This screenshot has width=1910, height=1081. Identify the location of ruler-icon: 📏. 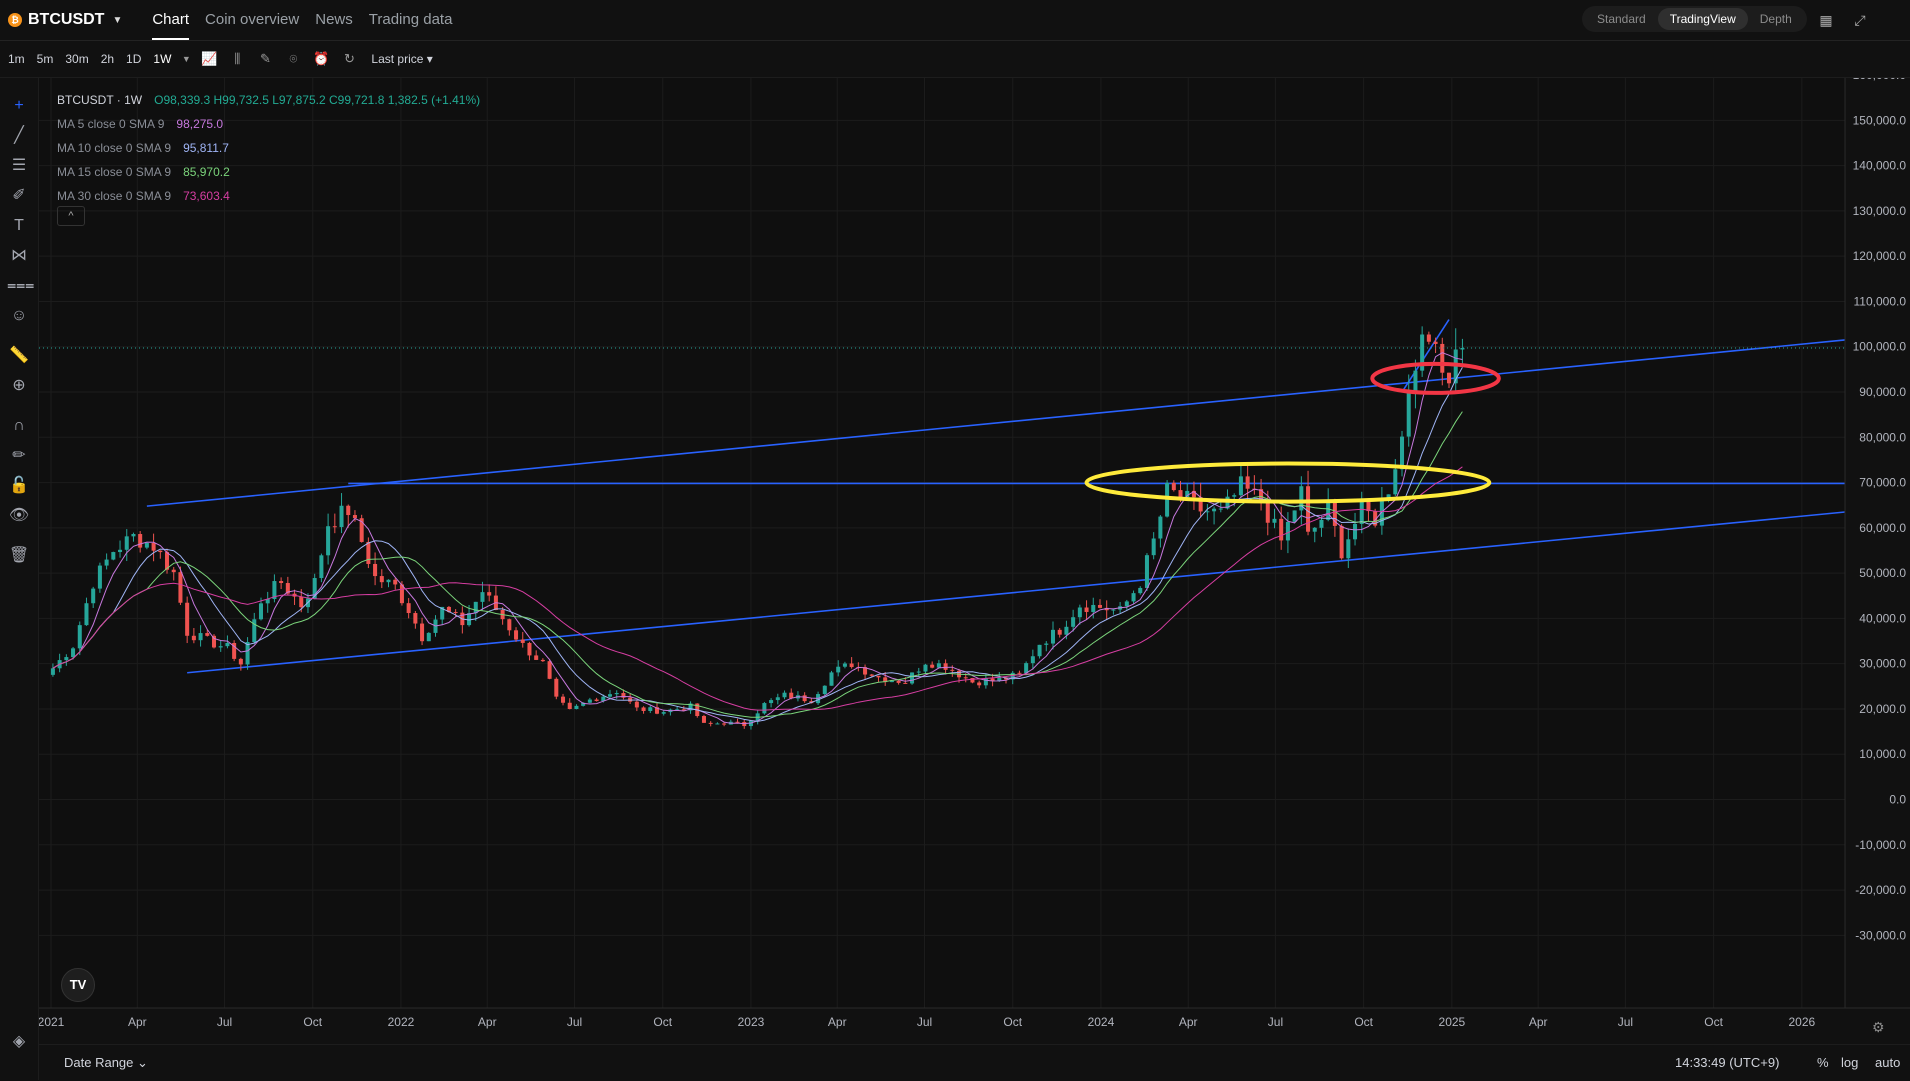
(19, 356).